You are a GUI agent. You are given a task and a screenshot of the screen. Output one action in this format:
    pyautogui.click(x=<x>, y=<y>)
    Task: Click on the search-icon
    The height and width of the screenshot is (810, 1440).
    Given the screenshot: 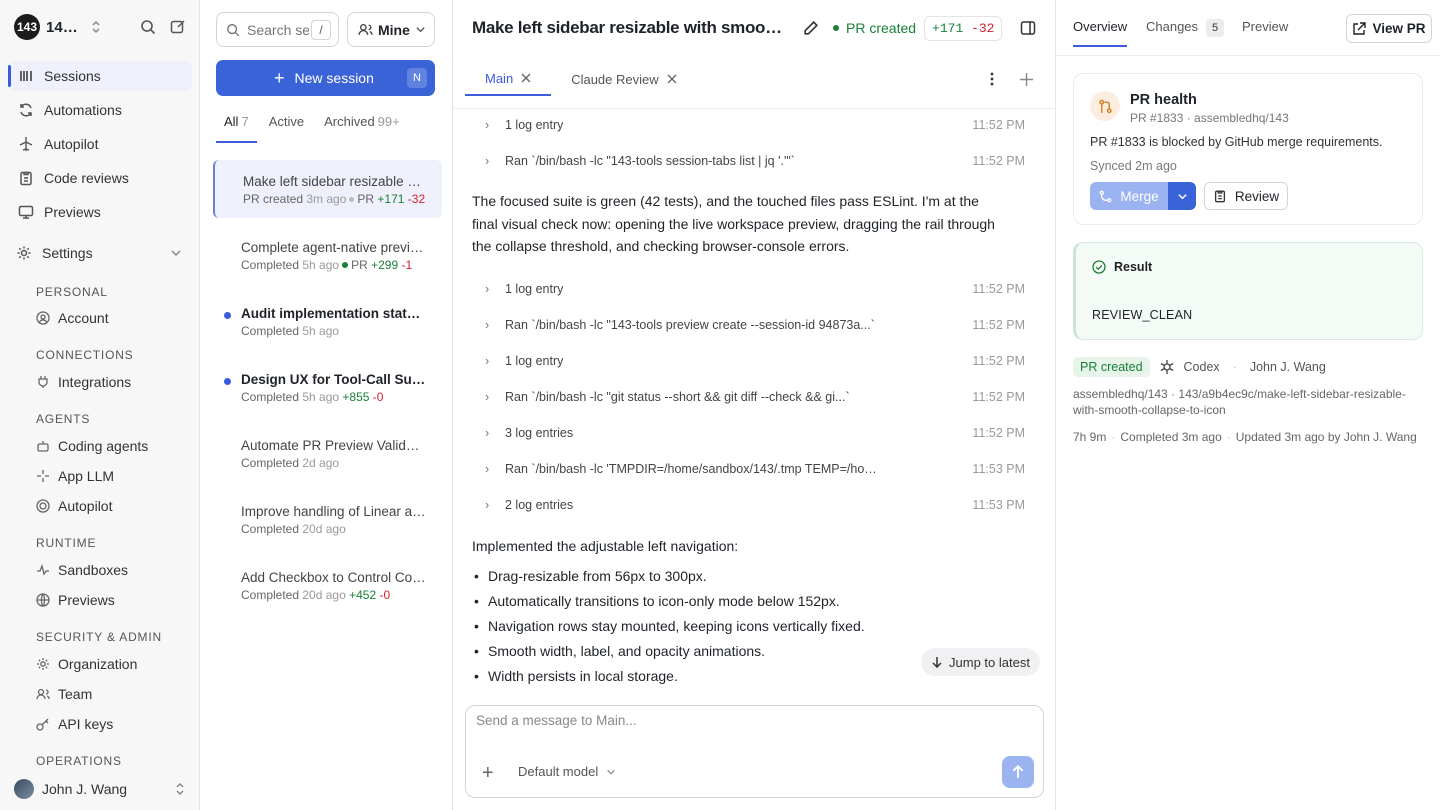 What is the action you would take?
    pyautogui.click(x=148, y=27)
    